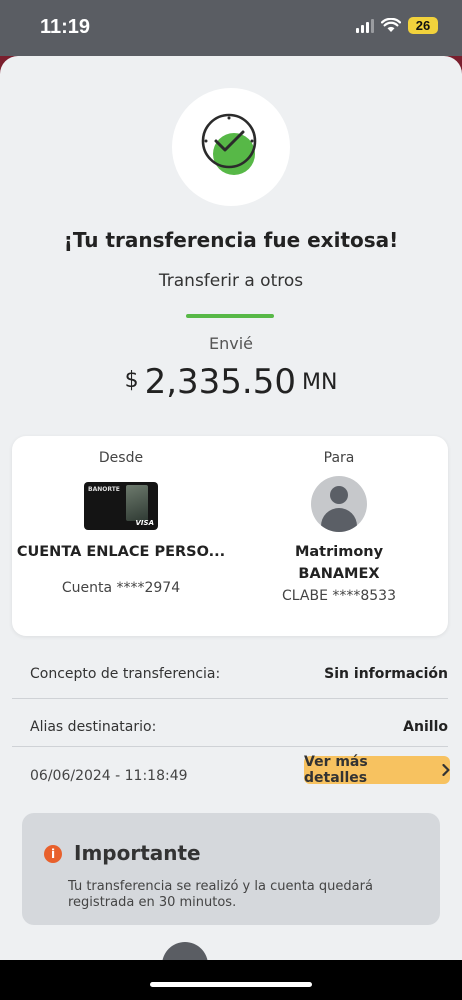 This screenshot has height=1000, width=462. I want to click on page-subtitle: Transferir a otros, so click(231, 281).